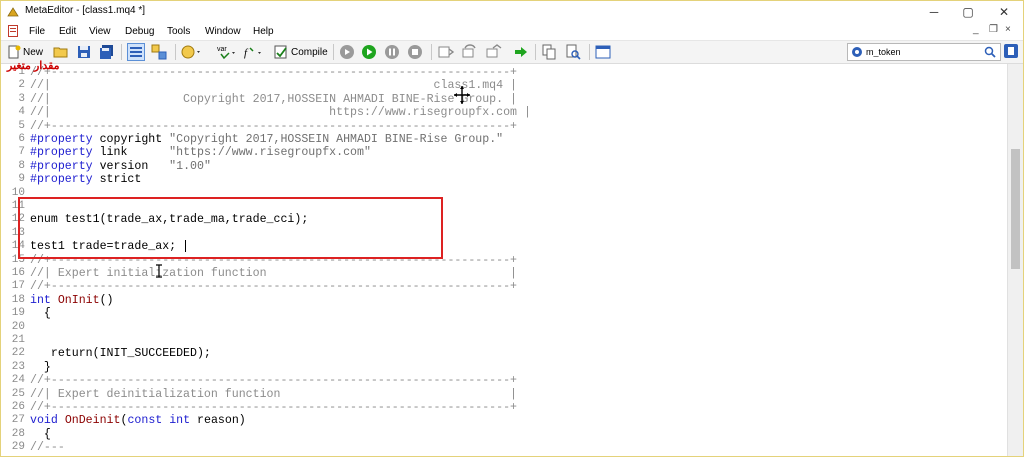 This screenshot has width=1024, height=457. I want to click on search-input, so click(922, 51).